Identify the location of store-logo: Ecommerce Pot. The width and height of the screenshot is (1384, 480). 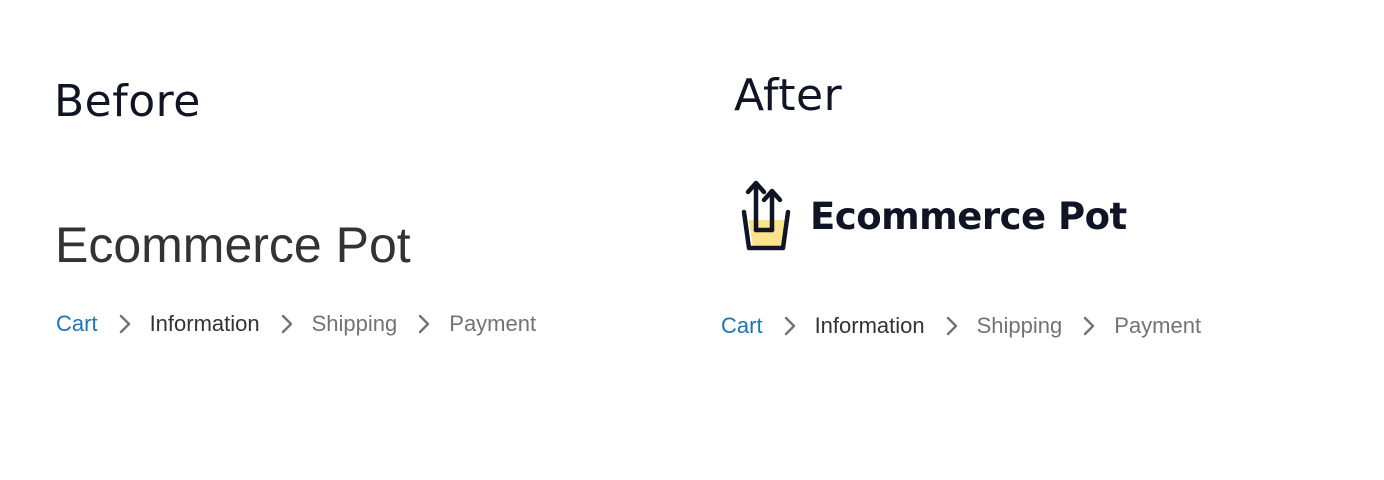
(933, 216).